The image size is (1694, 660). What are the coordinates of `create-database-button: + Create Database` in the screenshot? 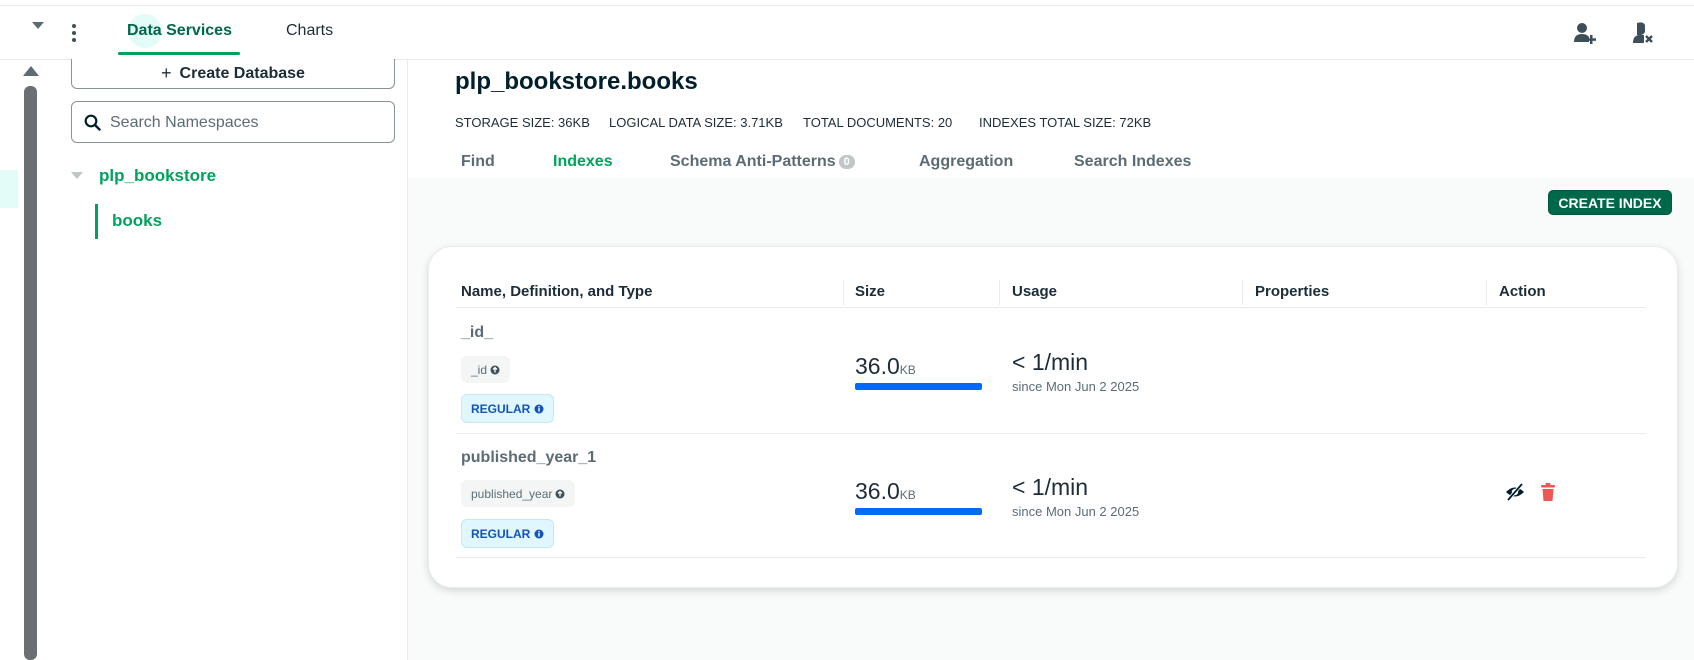 It's located at (233, 74).